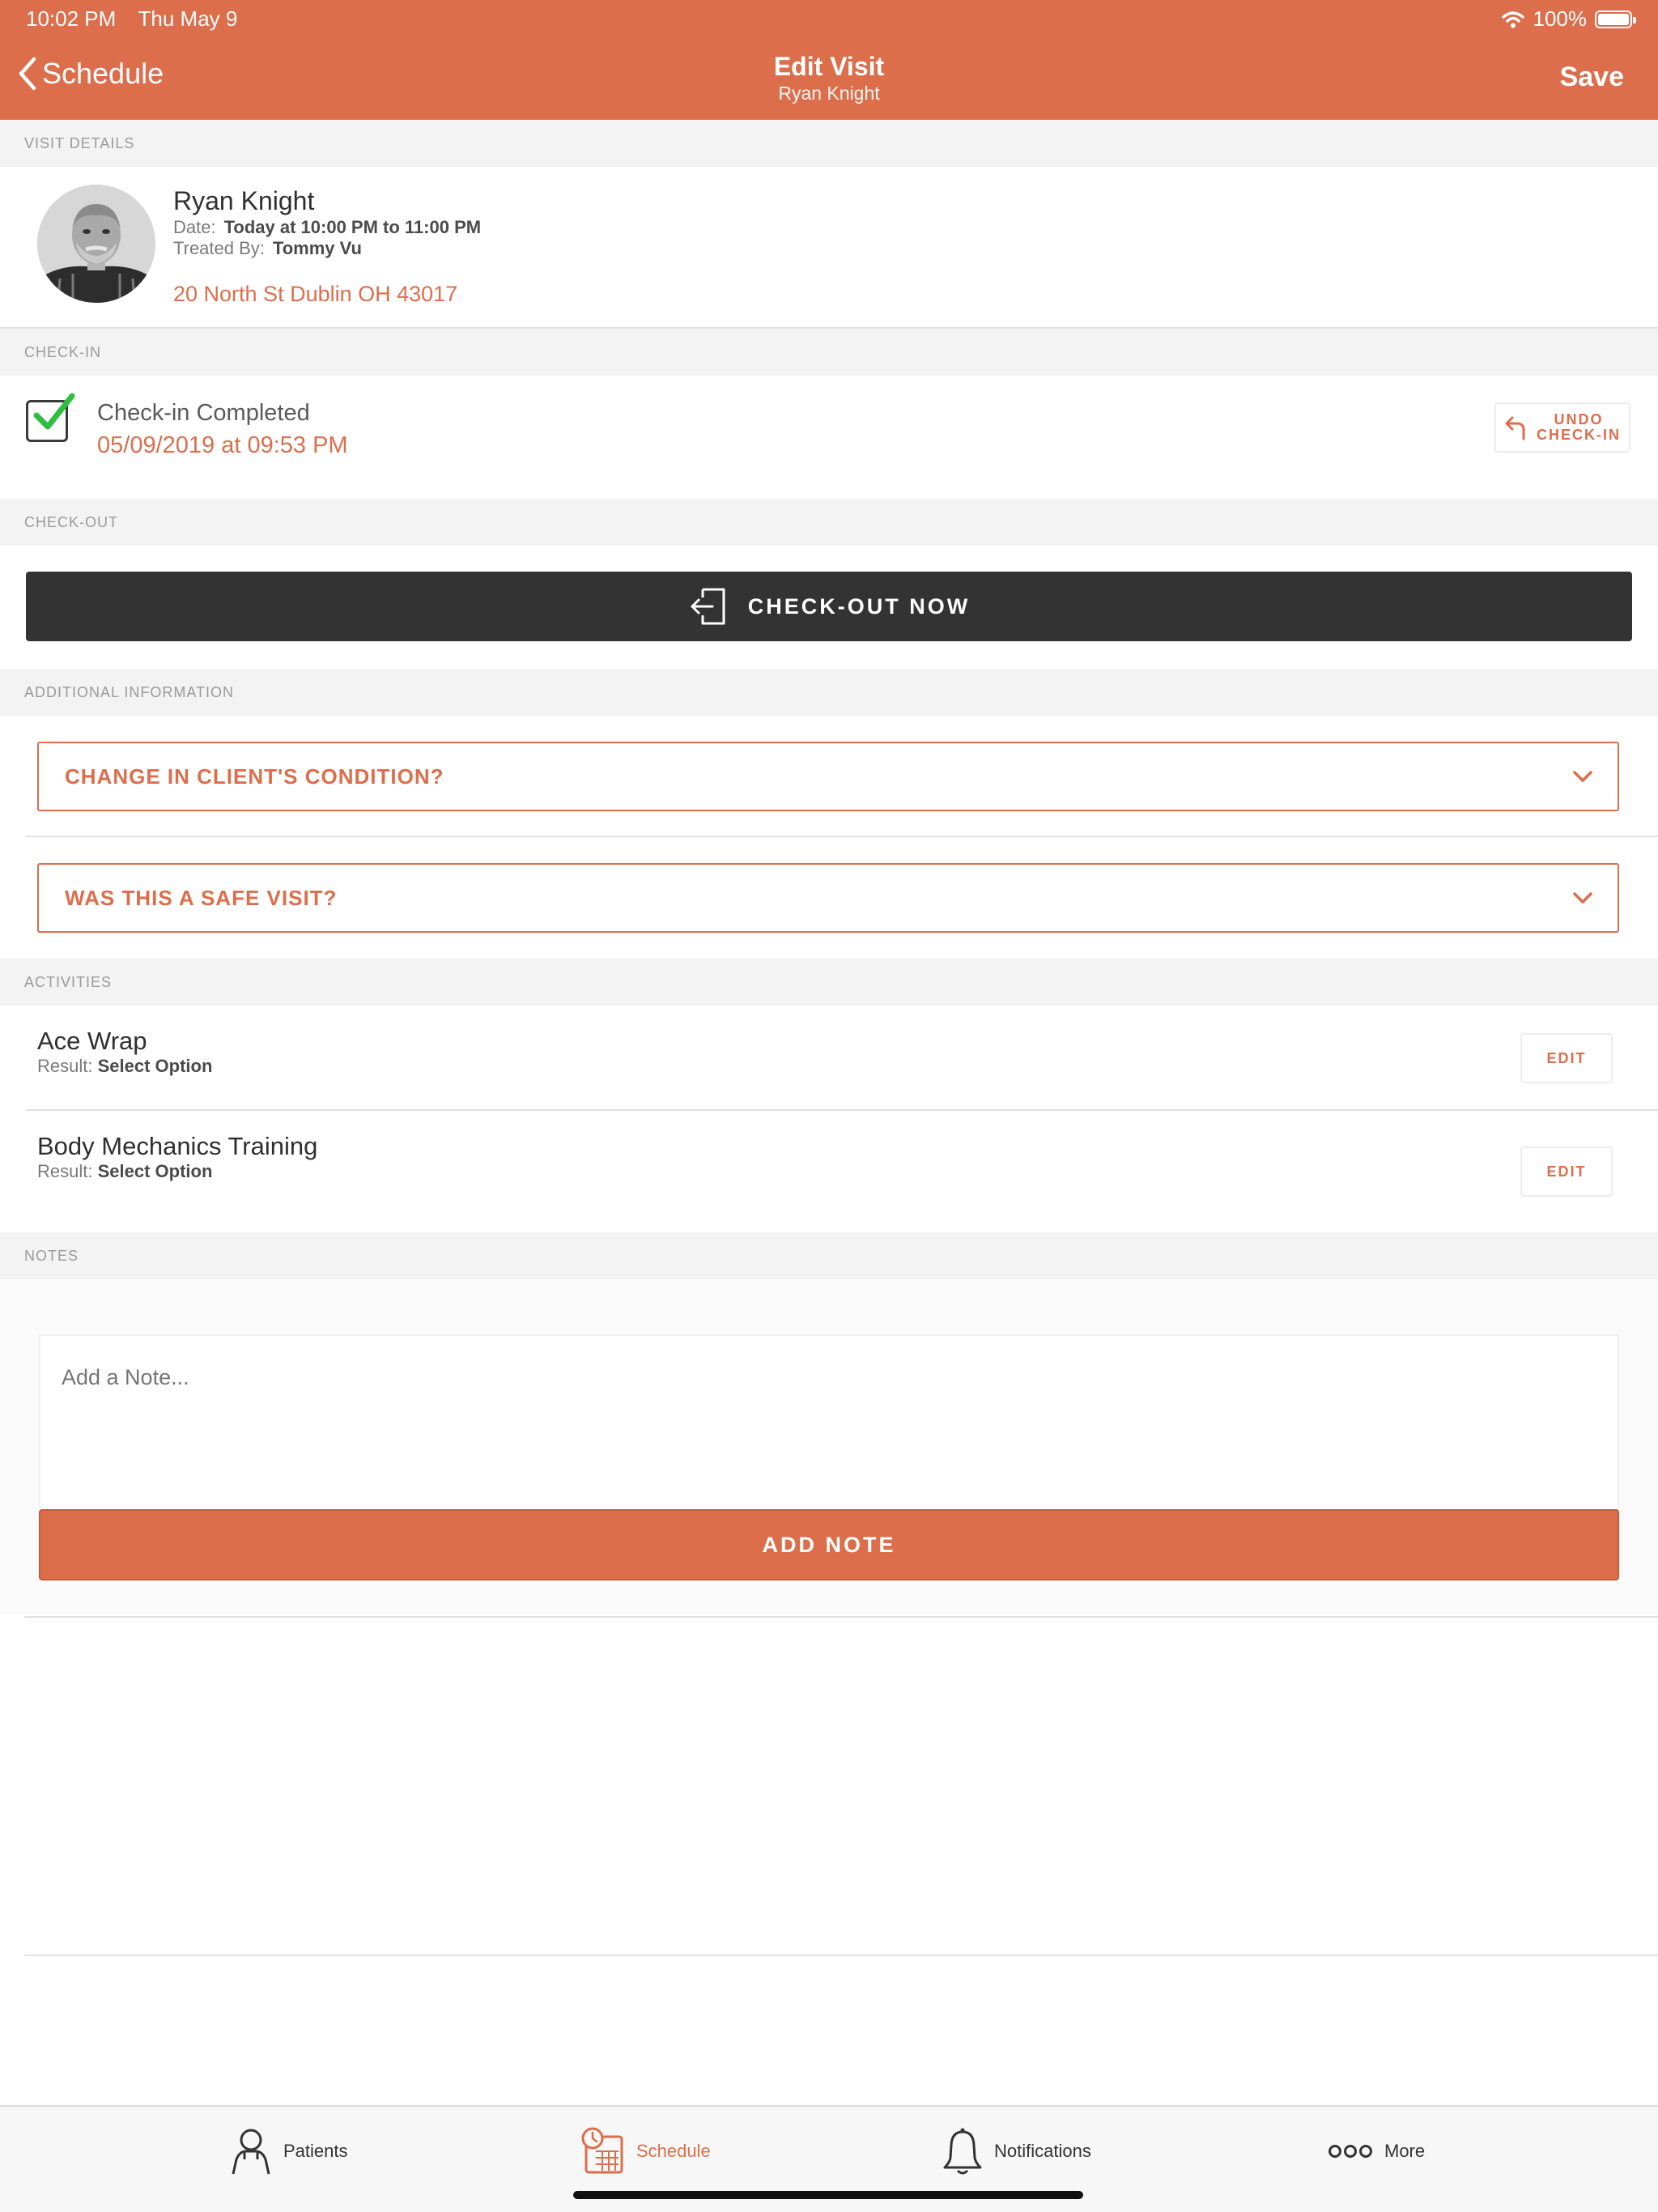 The image size is (1658, 2212). What do you see at coordinates (859, 606) in the screenshot?
I see `check-out-label: CHECK-OUT NOW` at bounding box center [859, 606].